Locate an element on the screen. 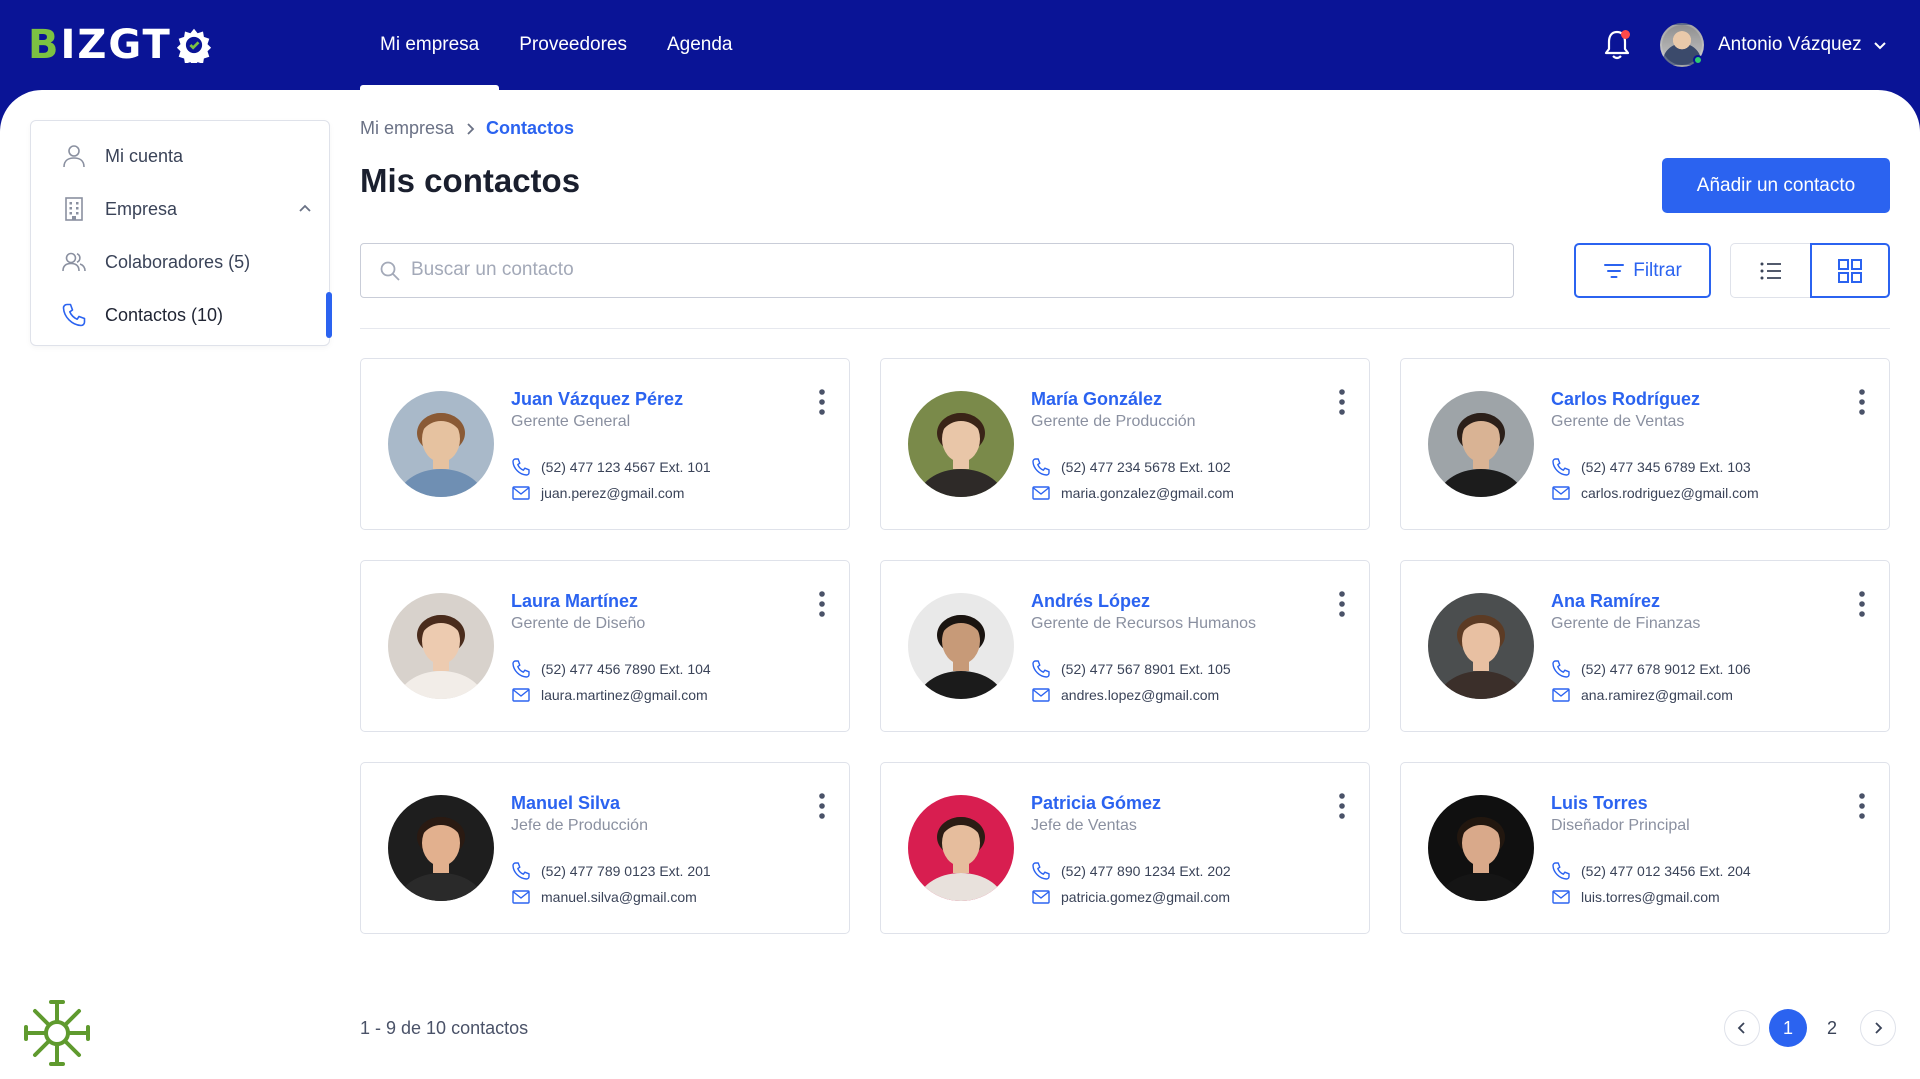 This screenshot has height=1079, width=1920. nav-item-proveedores: Proveedores is located at coordinates (573, 45).